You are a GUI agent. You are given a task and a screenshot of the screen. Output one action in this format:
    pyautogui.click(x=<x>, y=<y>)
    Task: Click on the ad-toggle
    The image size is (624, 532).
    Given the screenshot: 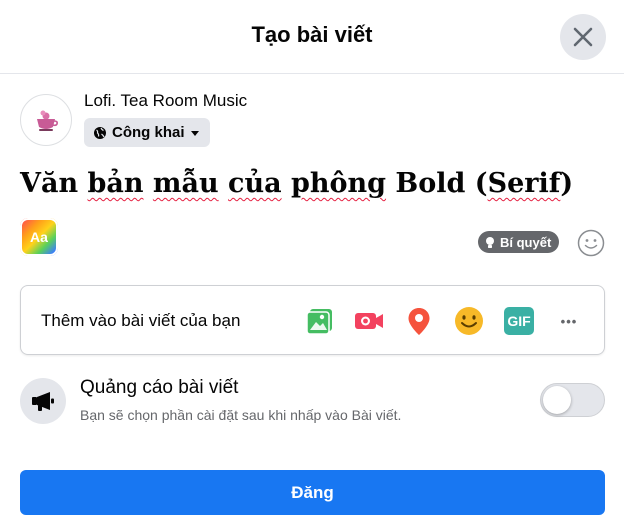 What is the action you would take?
    pyautogui.click(x=572, y=400)
    